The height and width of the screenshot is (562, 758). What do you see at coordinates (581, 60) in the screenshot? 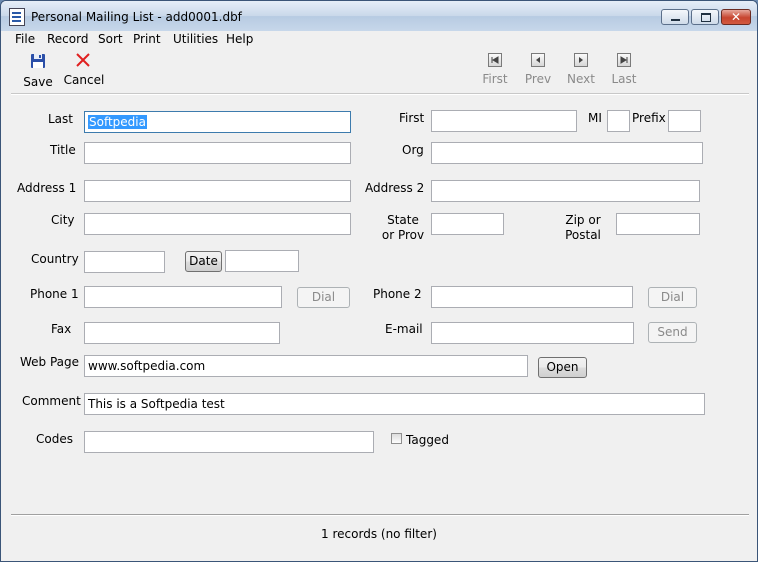
I see `next-arrow-icon` at bounding box center [581, 60].